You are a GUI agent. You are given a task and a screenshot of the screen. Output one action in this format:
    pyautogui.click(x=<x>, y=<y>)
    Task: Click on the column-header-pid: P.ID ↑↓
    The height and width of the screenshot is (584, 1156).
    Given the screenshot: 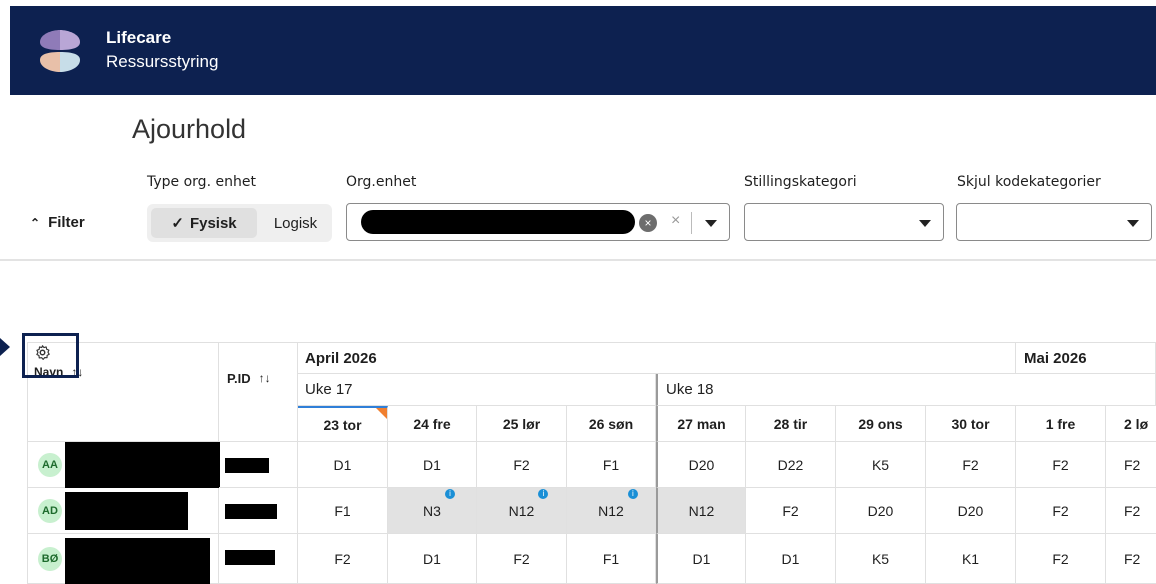 What is the action you would take?
    pyautogui.click(x=258, y=392)
    